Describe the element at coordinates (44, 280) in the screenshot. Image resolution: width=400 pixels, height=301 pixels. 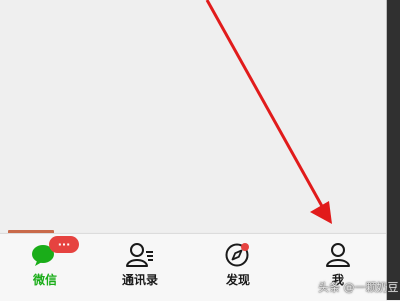
I see `tab-label: 微信` at that location.